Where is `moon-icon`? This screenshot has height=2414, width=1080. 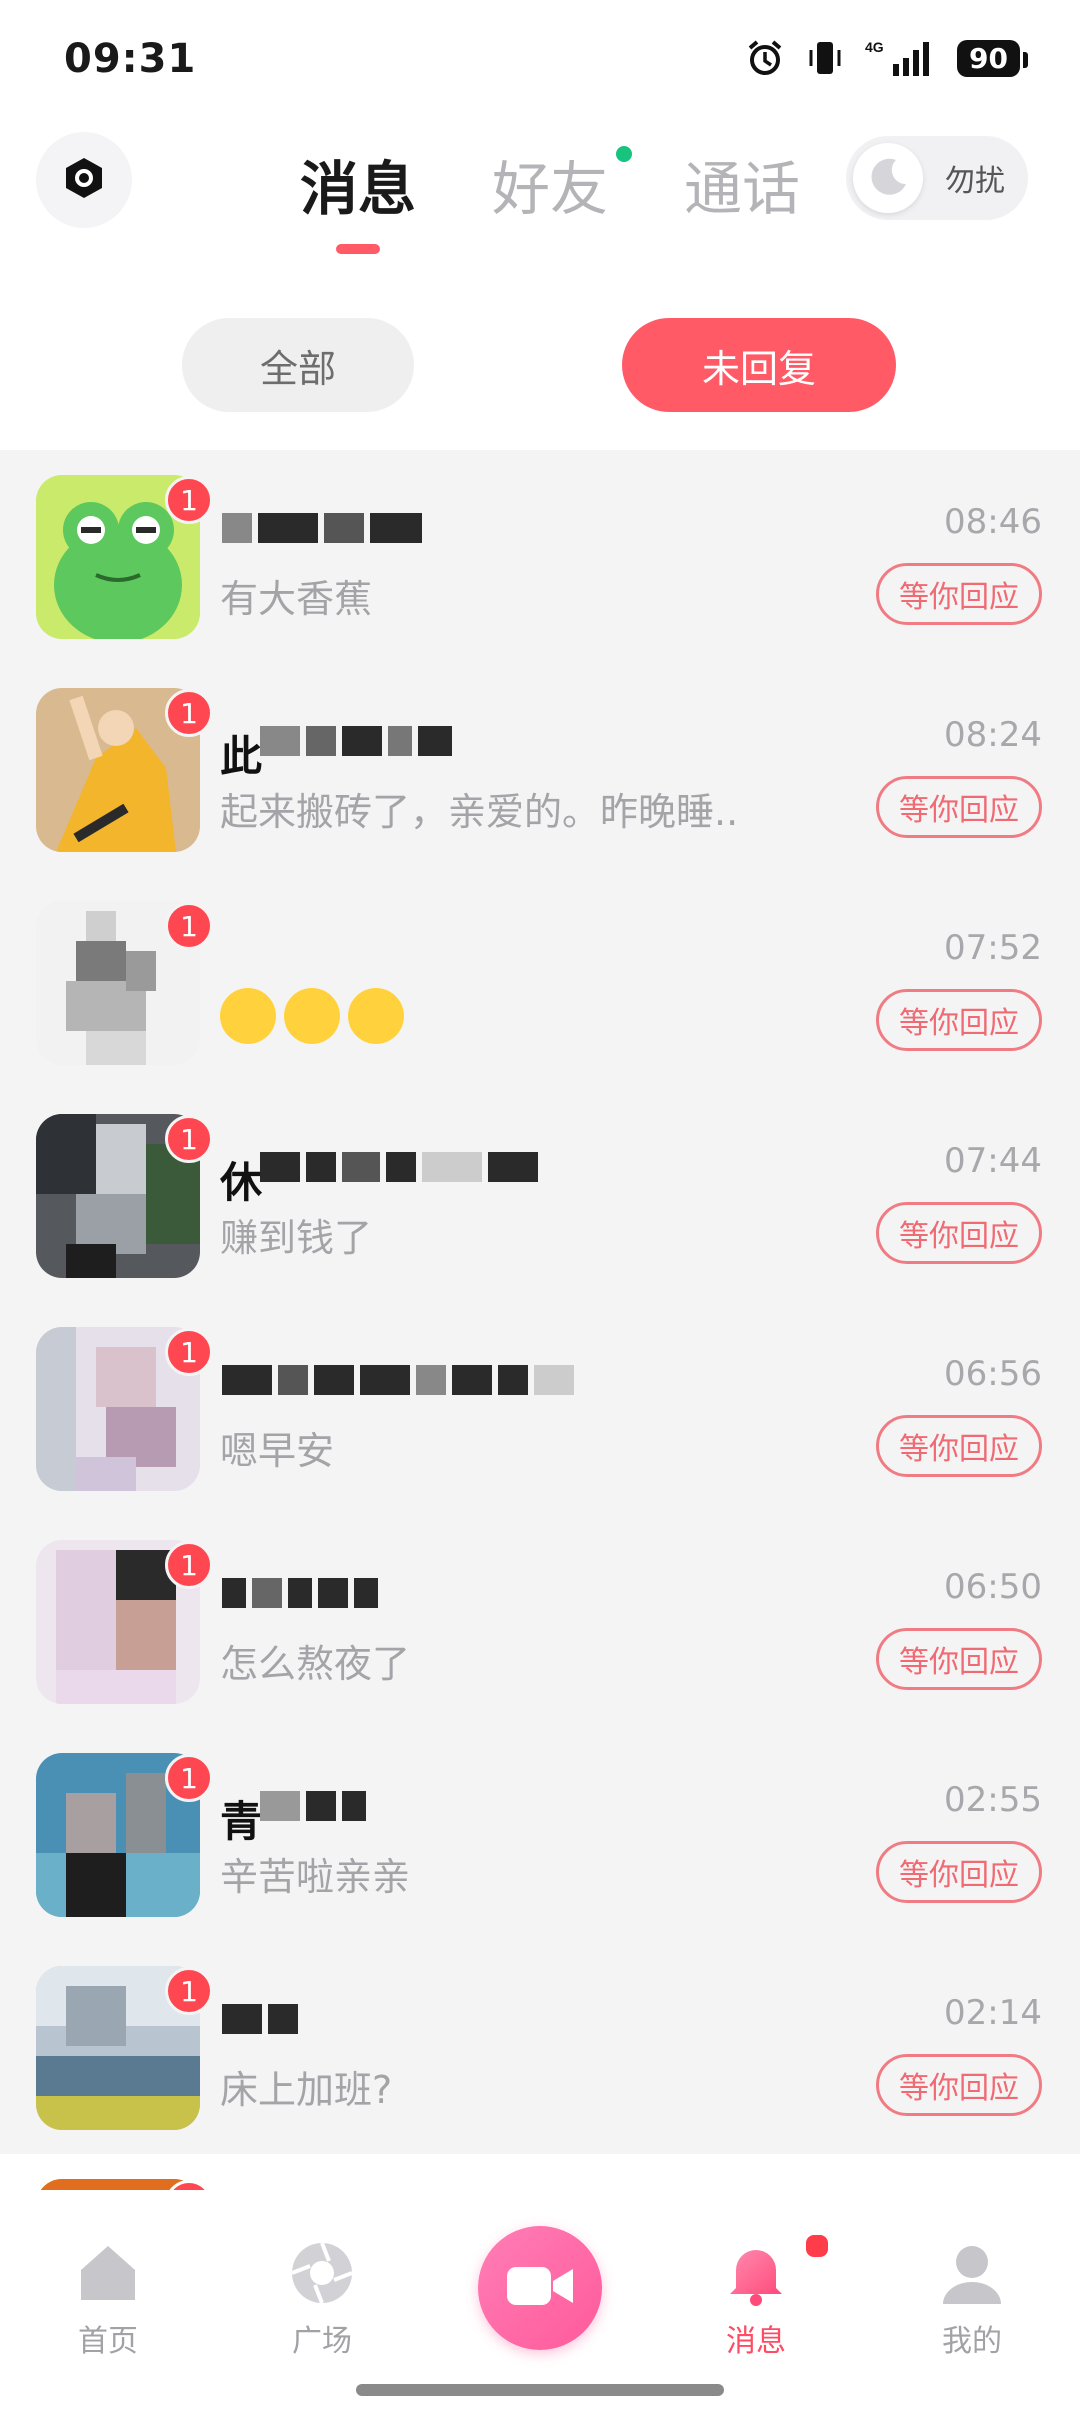 moon-icon is located at coordinates (888, 178).